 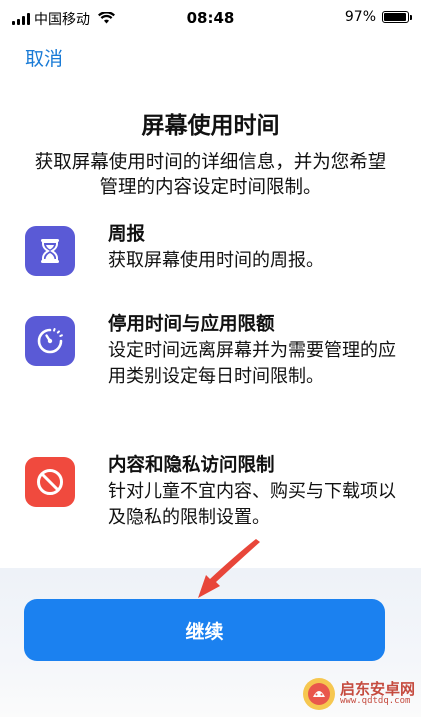 I want to click on hourglass-icon, so click(x=50, y=251).